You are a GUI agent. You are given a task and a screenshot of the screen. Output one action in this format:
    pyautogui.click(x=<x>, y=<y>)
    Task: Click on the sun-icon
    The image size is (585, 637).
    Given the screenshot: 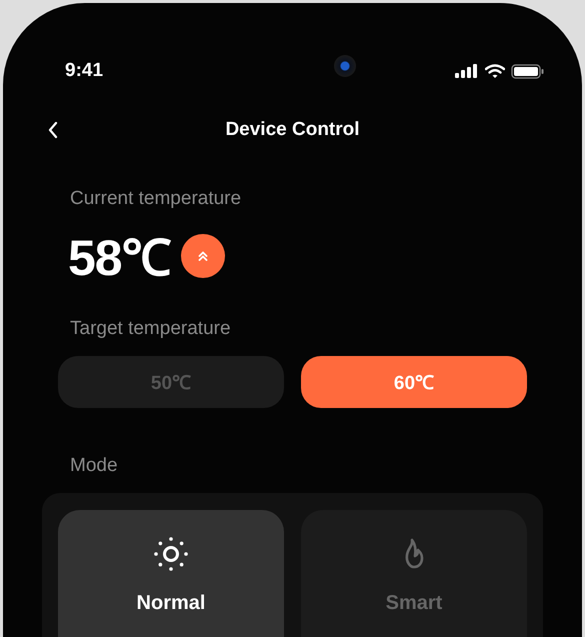 What is the action you would take?
    pyautogui.click(x=171, y=554)
    